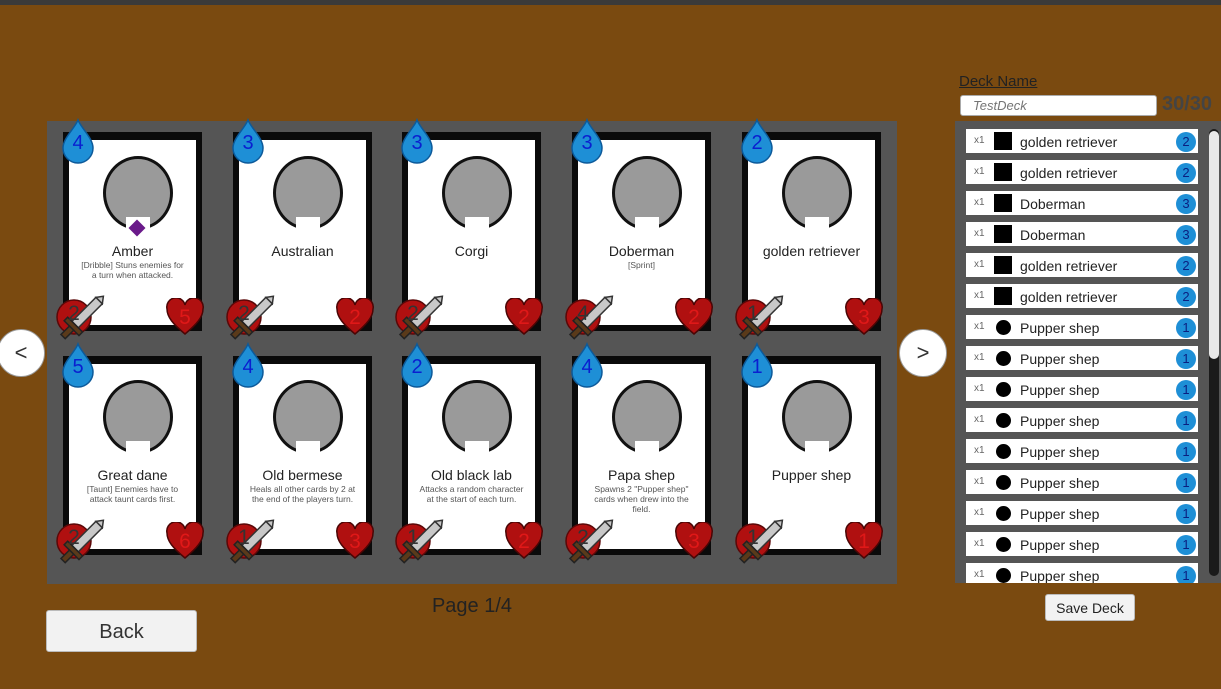  What do you see at coordinates (1214, 245) in the screenshot?
I see `deck-scrollbar-thumb` at bounding box center [1214, 245].